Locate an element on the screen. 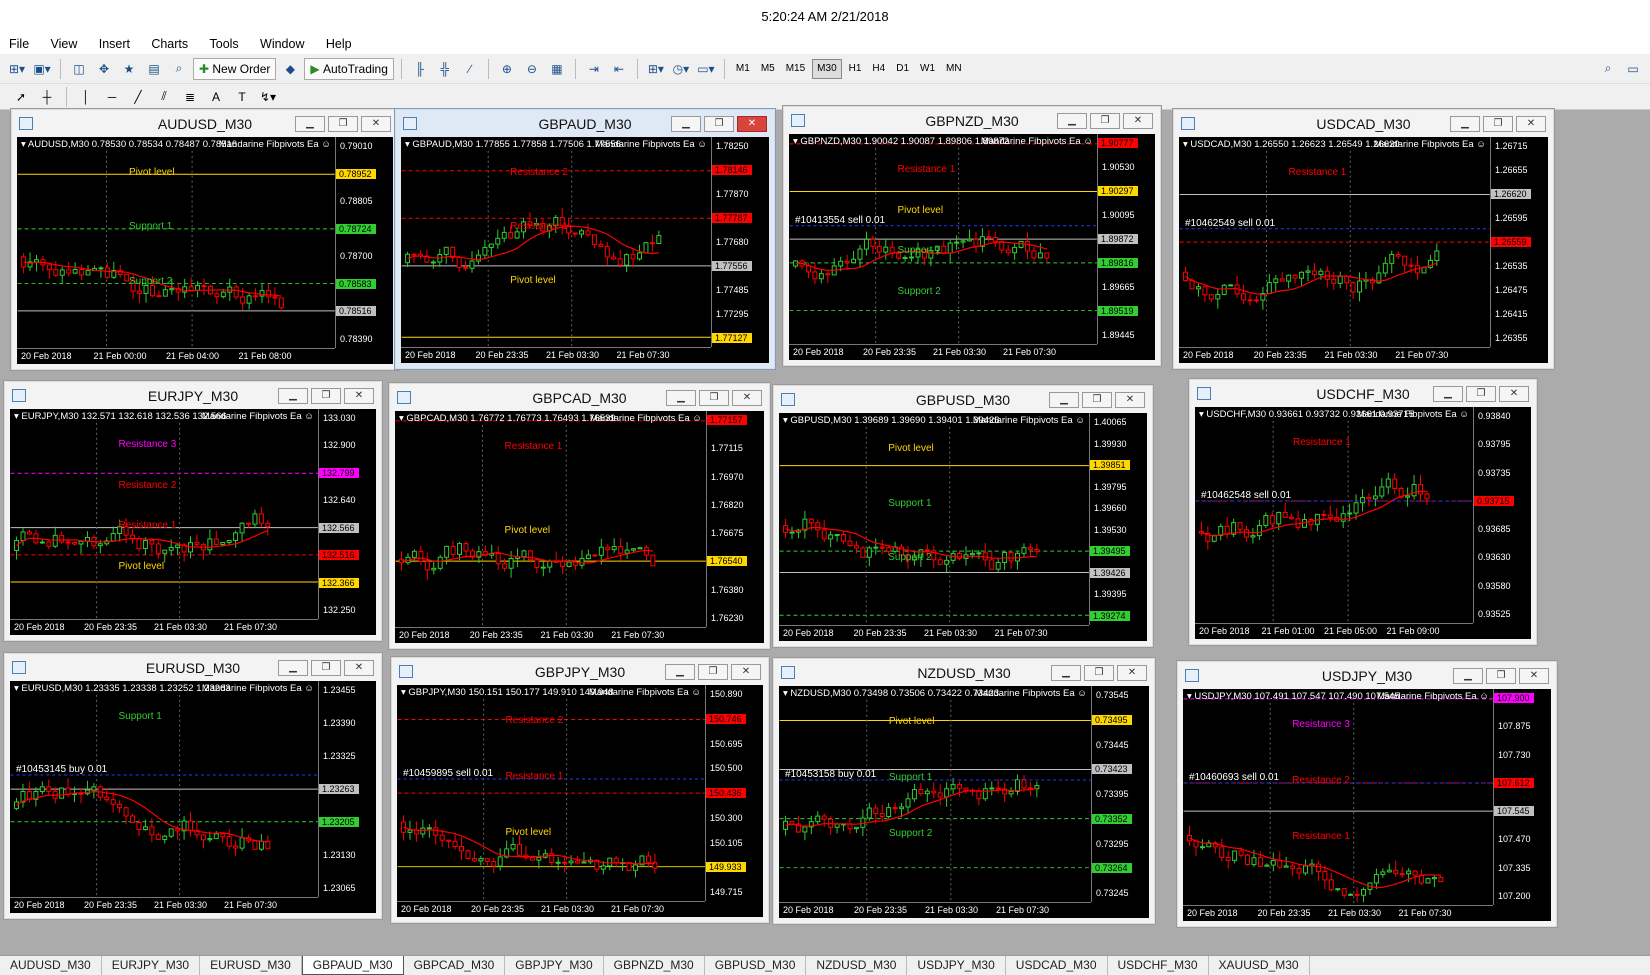 The height and width of the screenshot is (975, 1650). chart-window-titlebar: GBPUSD_M30 ▁ ❐ ✕ is located at coordinates (963, 399).